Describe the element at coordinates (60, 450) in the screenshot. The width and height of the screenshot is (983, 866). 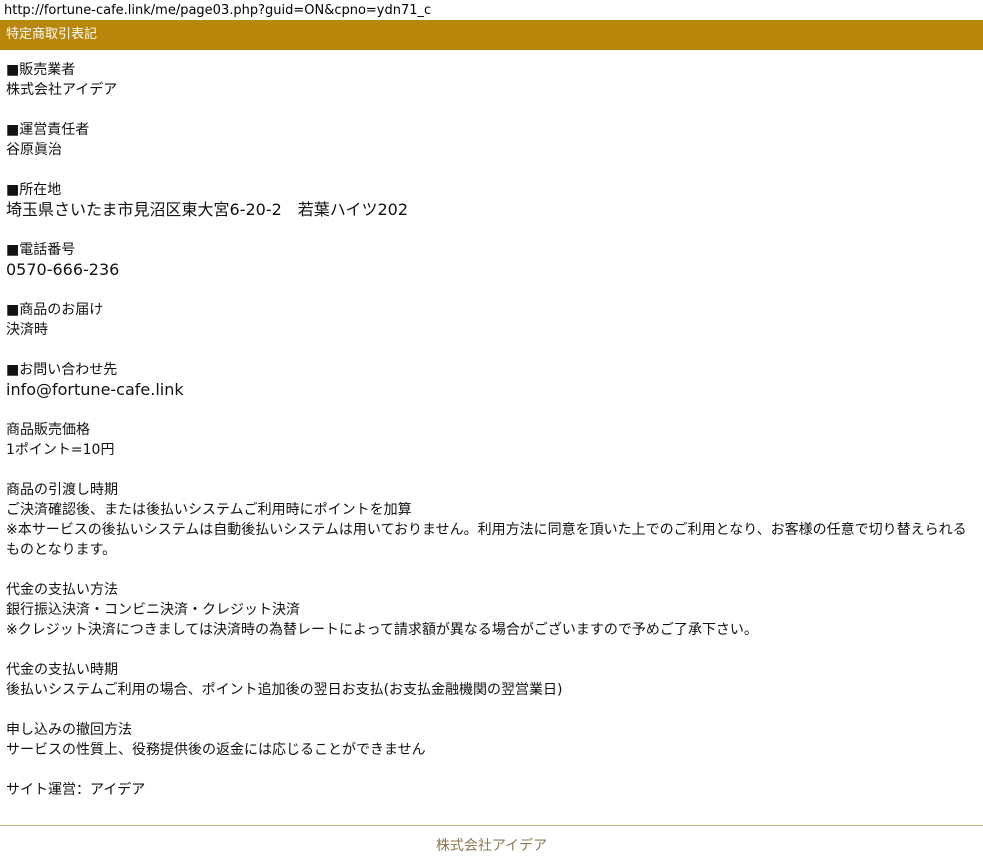
I see `price-value: 1ポイント=10円` at that location.